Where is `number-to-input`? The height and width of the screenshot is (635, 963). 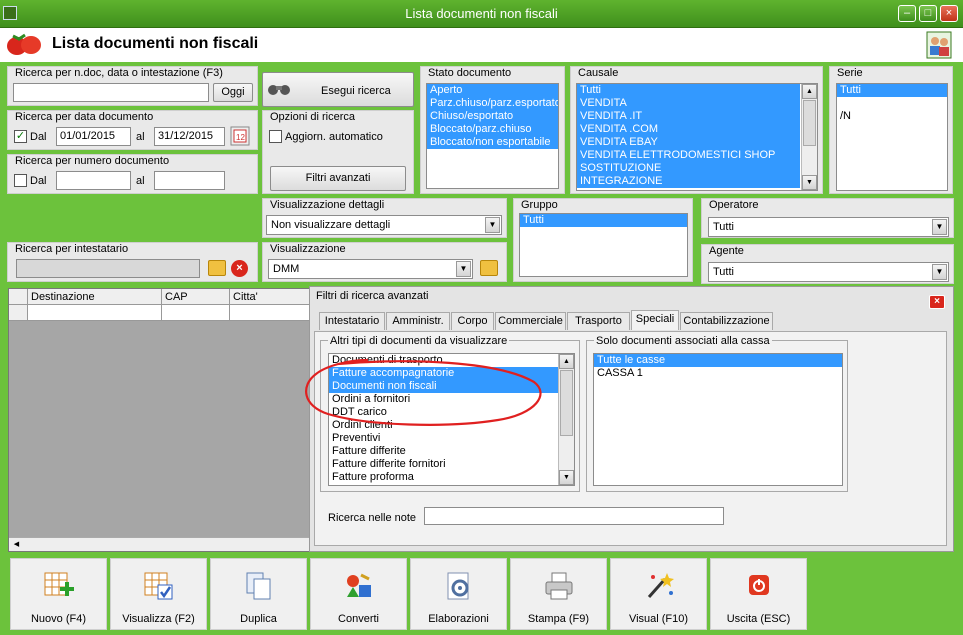 number-to-input is located at coordinates (189, 180).